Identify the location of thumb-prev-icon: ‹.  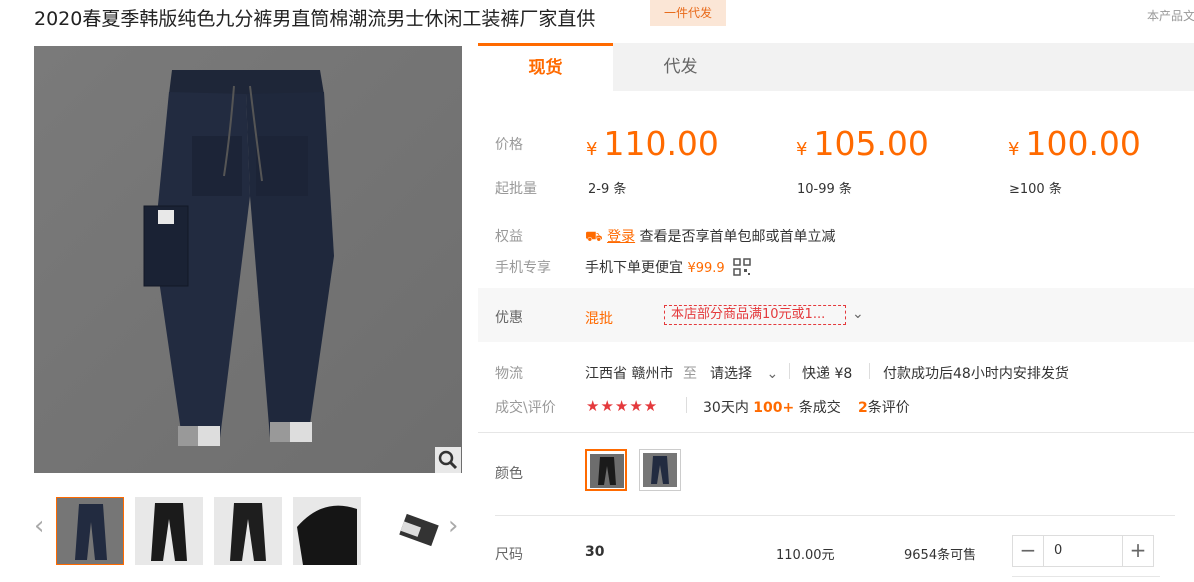
(39, 526).